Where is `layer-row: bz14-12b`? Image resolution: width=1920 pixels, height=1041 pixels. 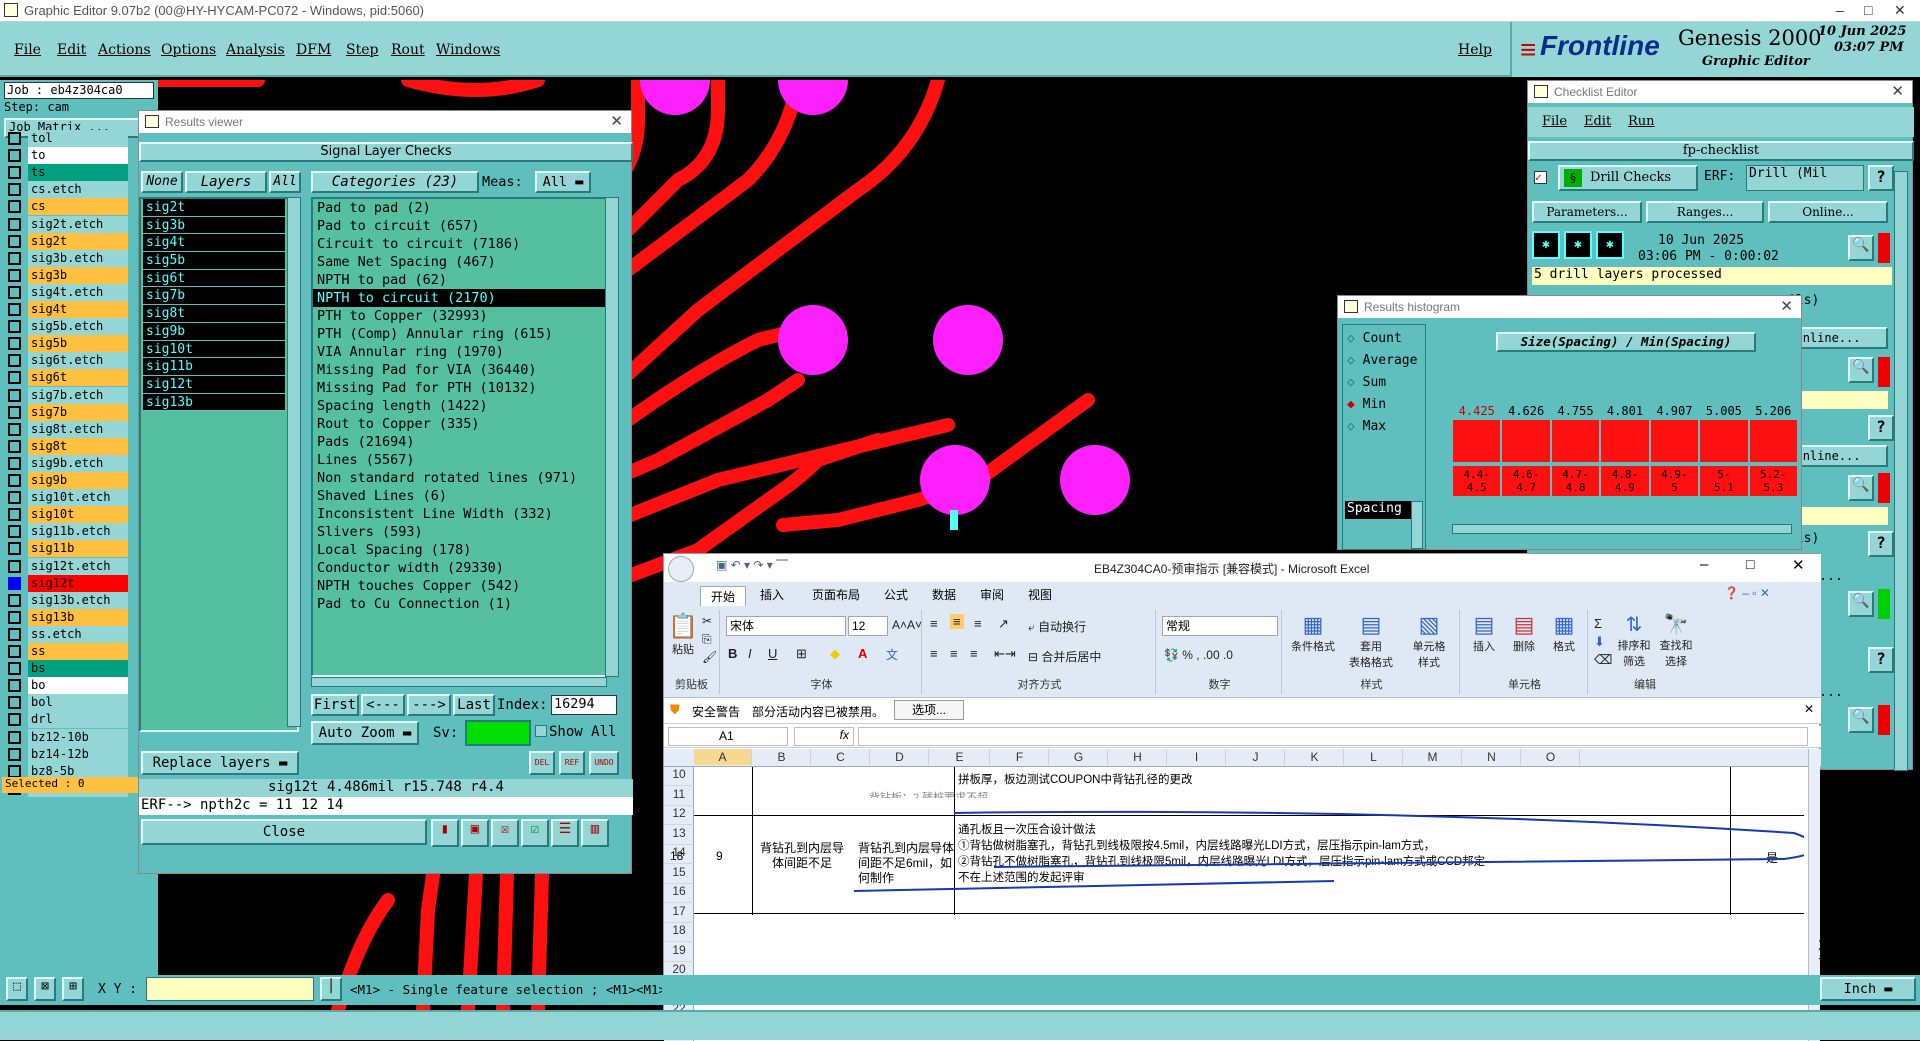 layer-row: bz14-12b is located at coordinates (67, 754).